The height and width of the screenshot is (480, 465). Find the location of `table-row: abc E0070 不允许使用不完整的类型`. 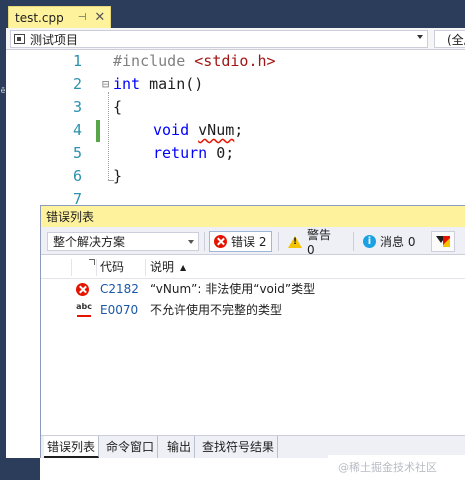

table-row: abc E0070 不允许使用不完整的类型 is located at coordinates (253, 310).